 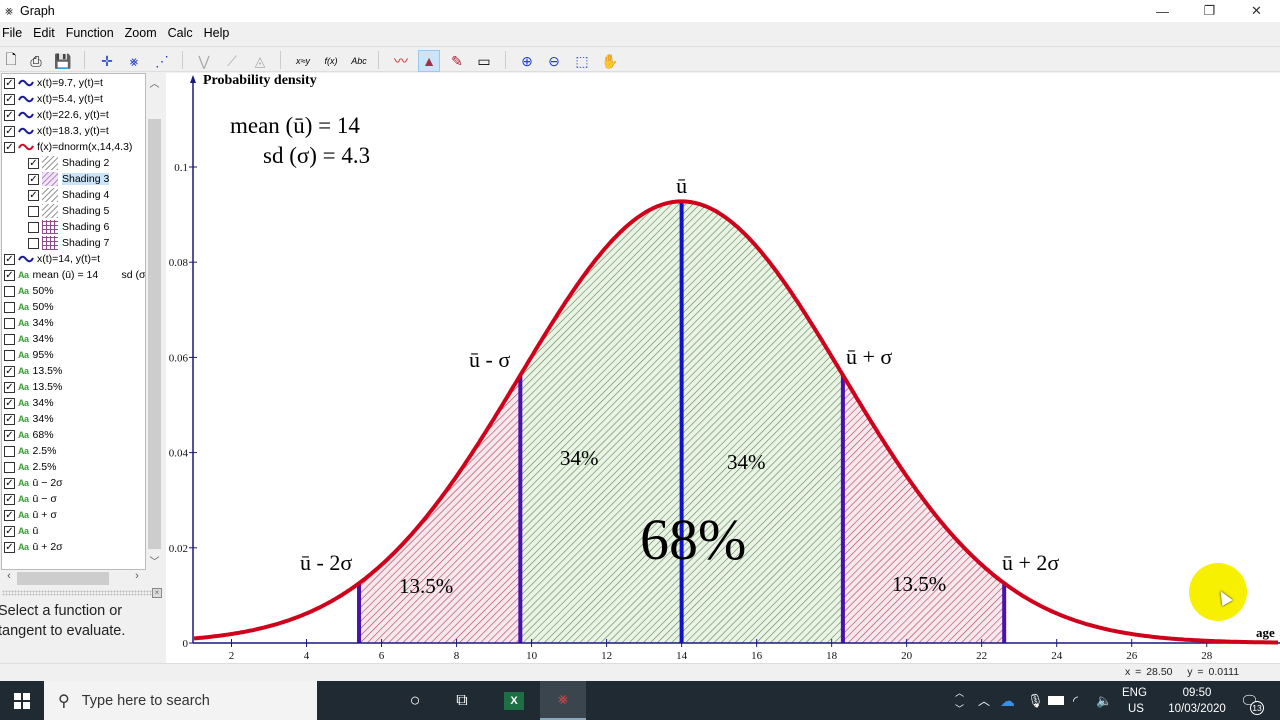 I want to click on new-button: 🗋, so click(x=11, y=61).